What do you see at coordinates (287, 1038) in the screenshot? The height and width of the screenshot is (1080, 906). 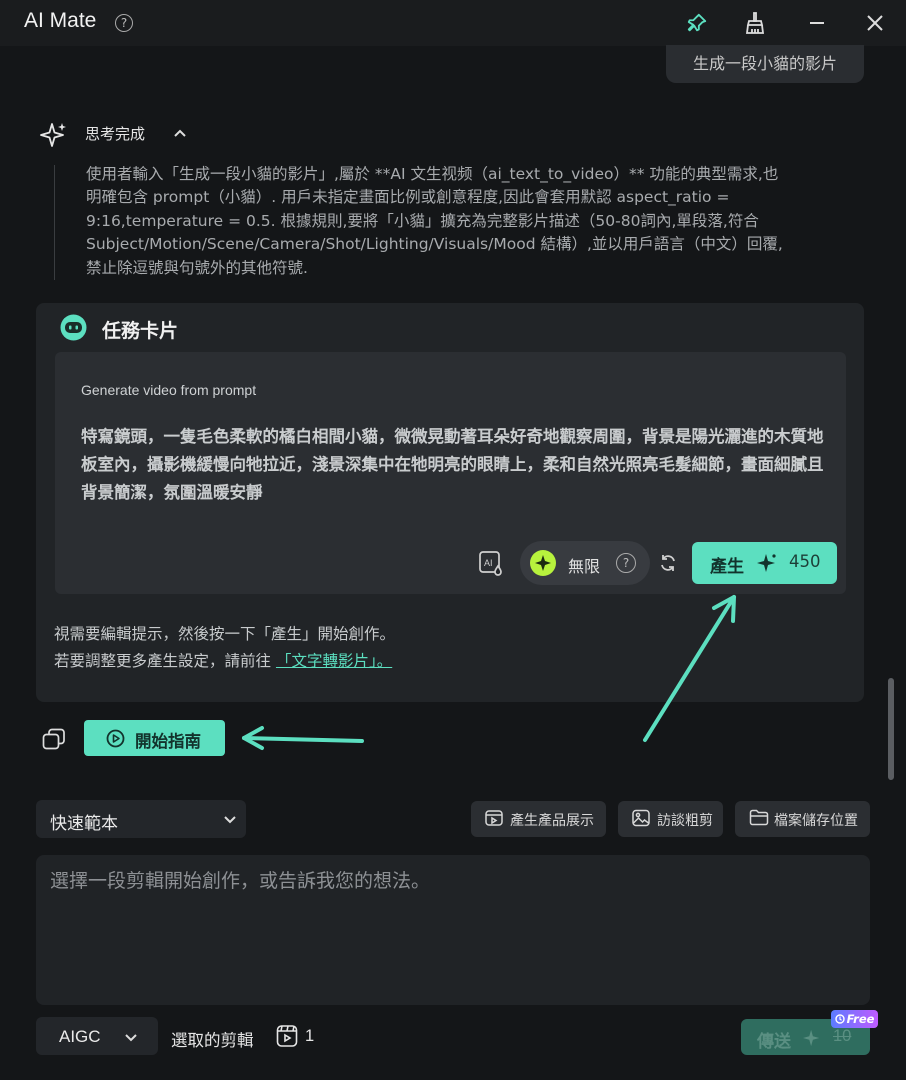 I see `clip-icon` at bounding box center [287, 1038].